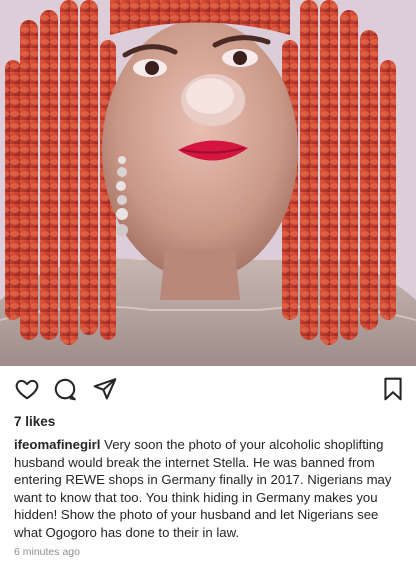 The width and height of the screenshot is (416, 561). Describe the element at coordinates (47, 552) in the screenshot. I see `post-timestamp: 6 minutes ago` at that location.